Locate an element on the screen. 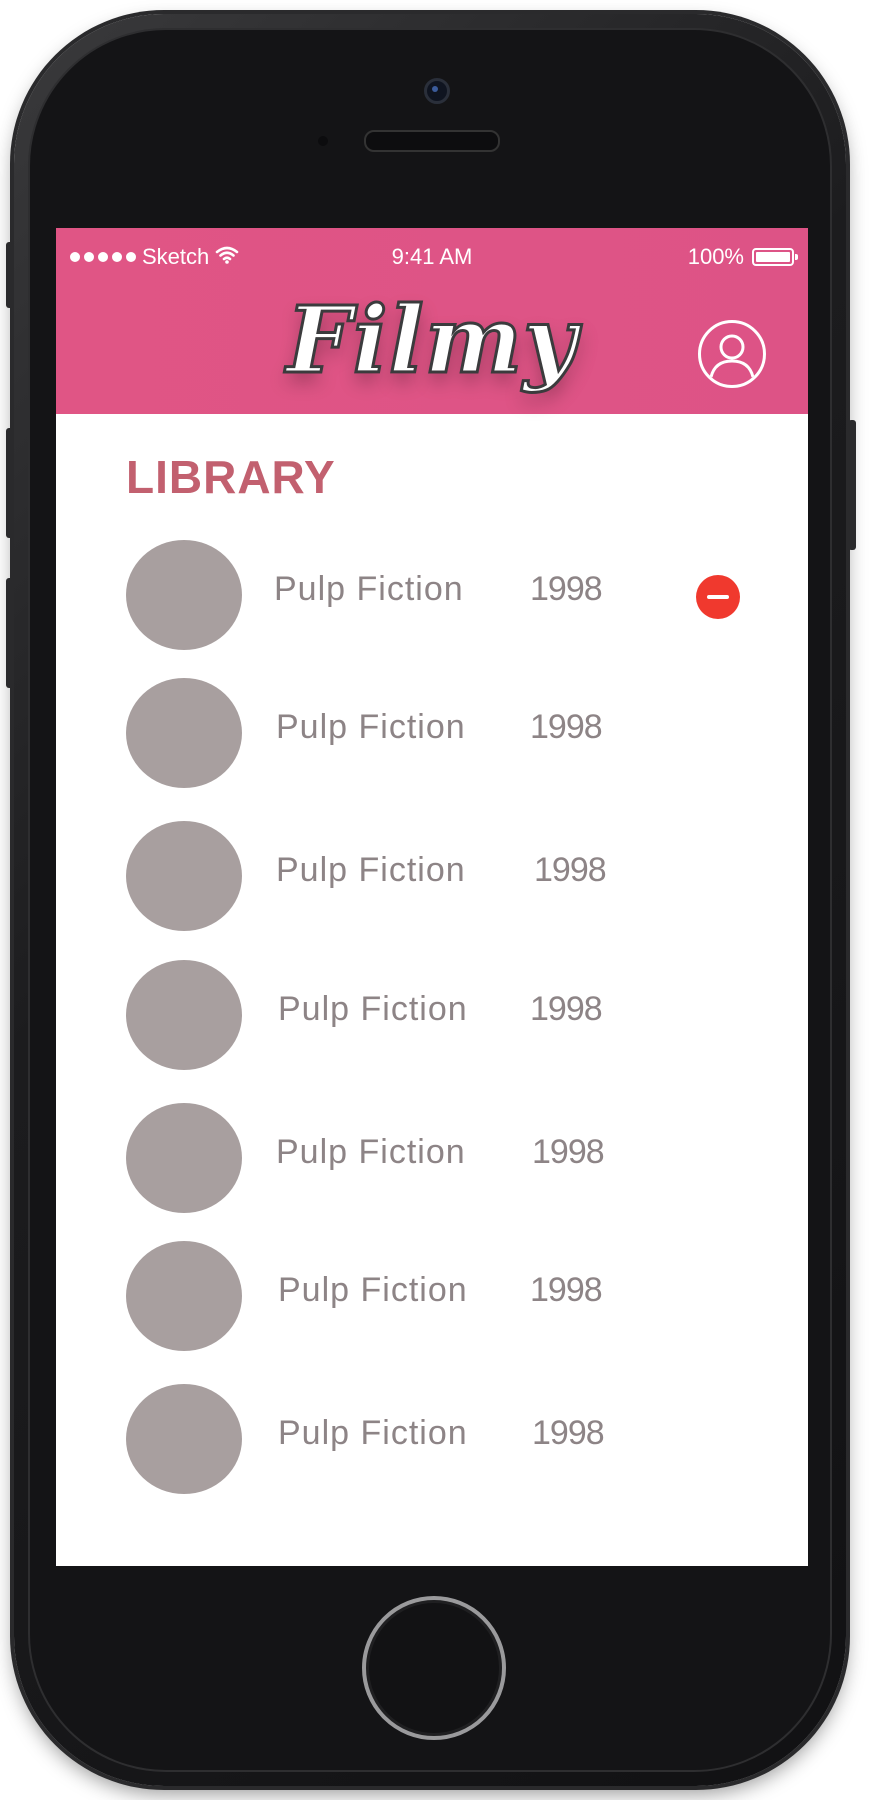 Image resolution: width=890 pixels, height=1800 pixels. remove-button is located at coordinates (718, 597).